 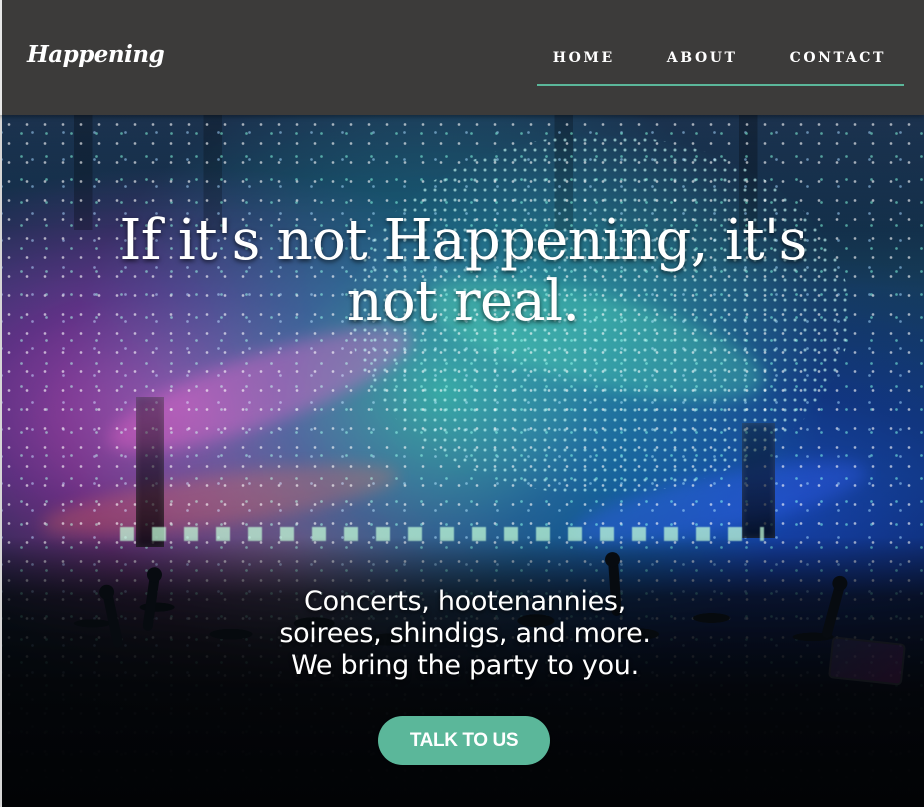 What do you see at coordinates (720, 68) in the screenshot?
I see `primary-navigation: HOME ABOUT CONTACT` at bounding box center [720, 68].